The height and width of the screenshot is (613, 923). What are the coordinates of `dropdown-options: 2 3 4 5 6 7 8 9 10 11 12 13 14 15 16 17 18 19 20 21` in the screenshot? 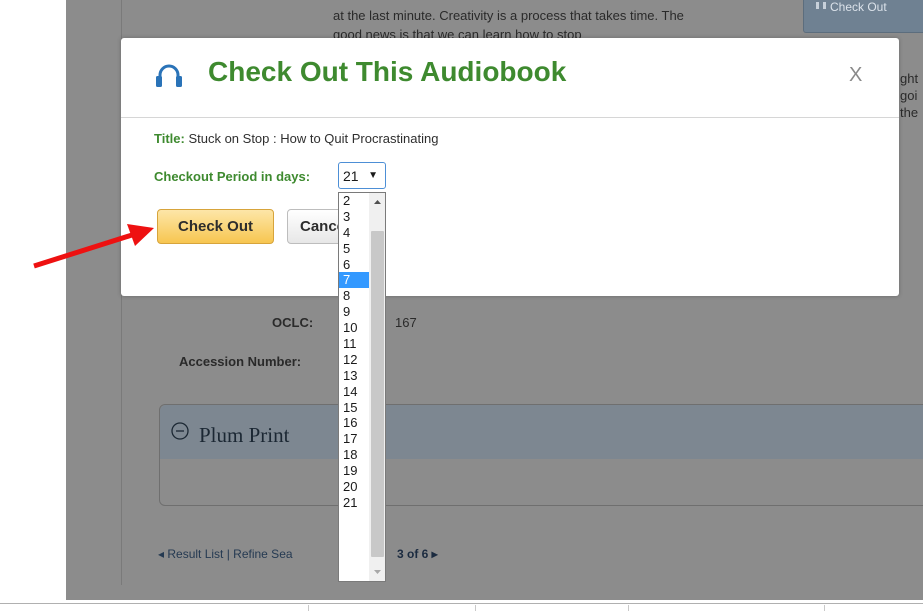 It's located at (354, 352).